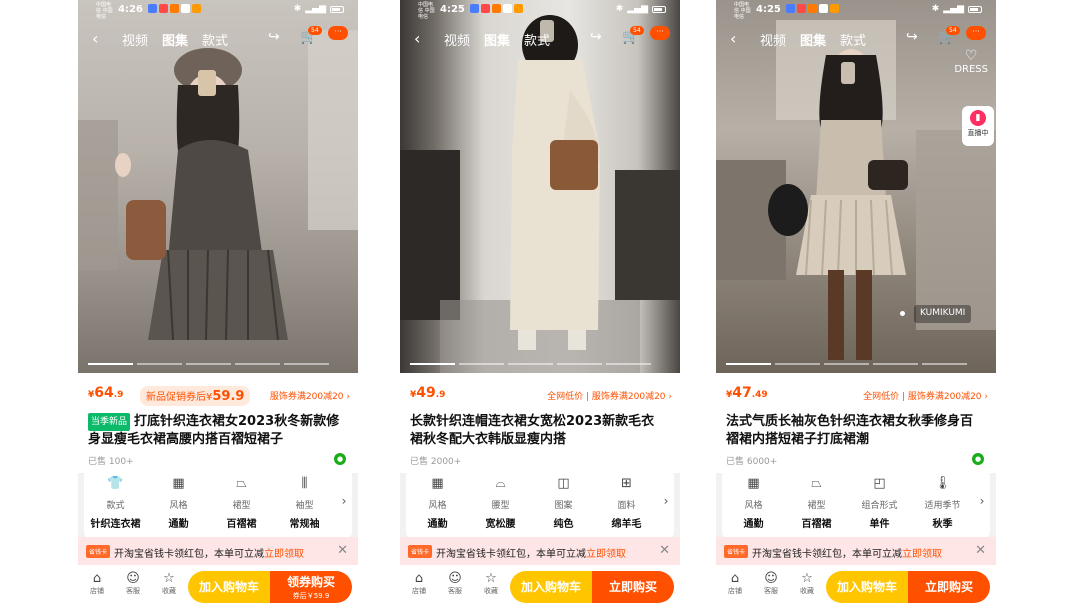  Describe the element at coordinates (540, 504) in the screenshot. I see `attribute-panel: ▦ 风格 通勤 ⌓ 腰型 宽松腰 ◫ 图案 纯色 ⊞ 面料 绵羊毛 ›` at that location.